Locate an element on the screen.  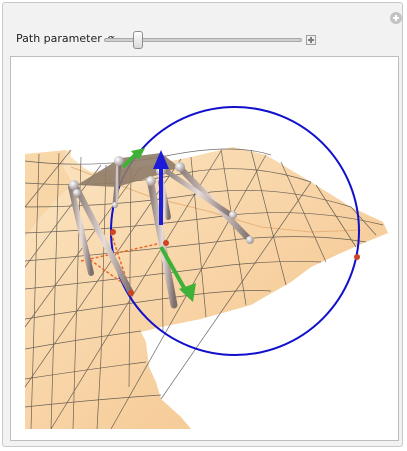
slider-thumb is located at coordinates (138, 40).